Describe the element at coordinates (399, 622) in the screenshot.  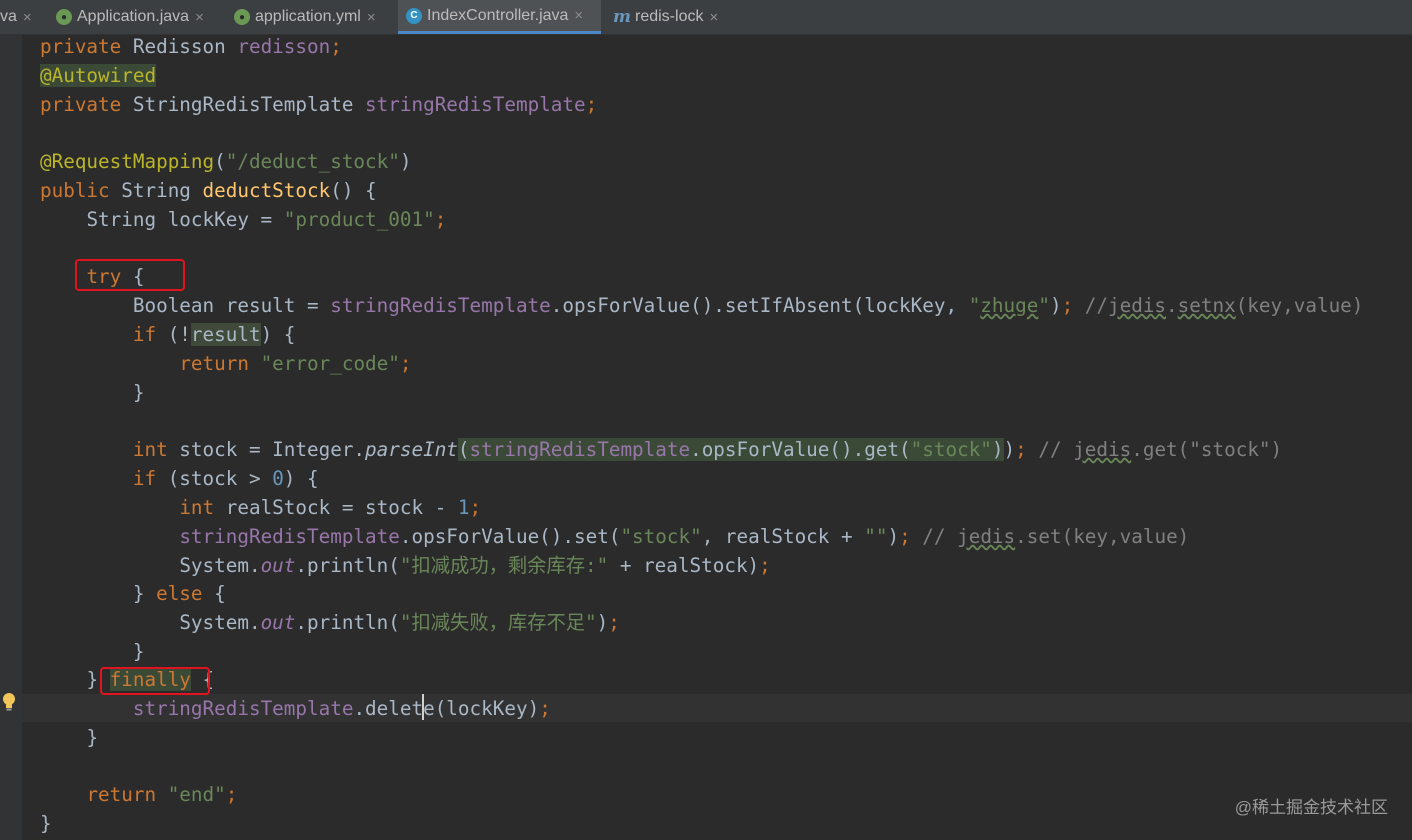
I see `code-line: System.out.println("扣减失败，库存不足");` at that location.